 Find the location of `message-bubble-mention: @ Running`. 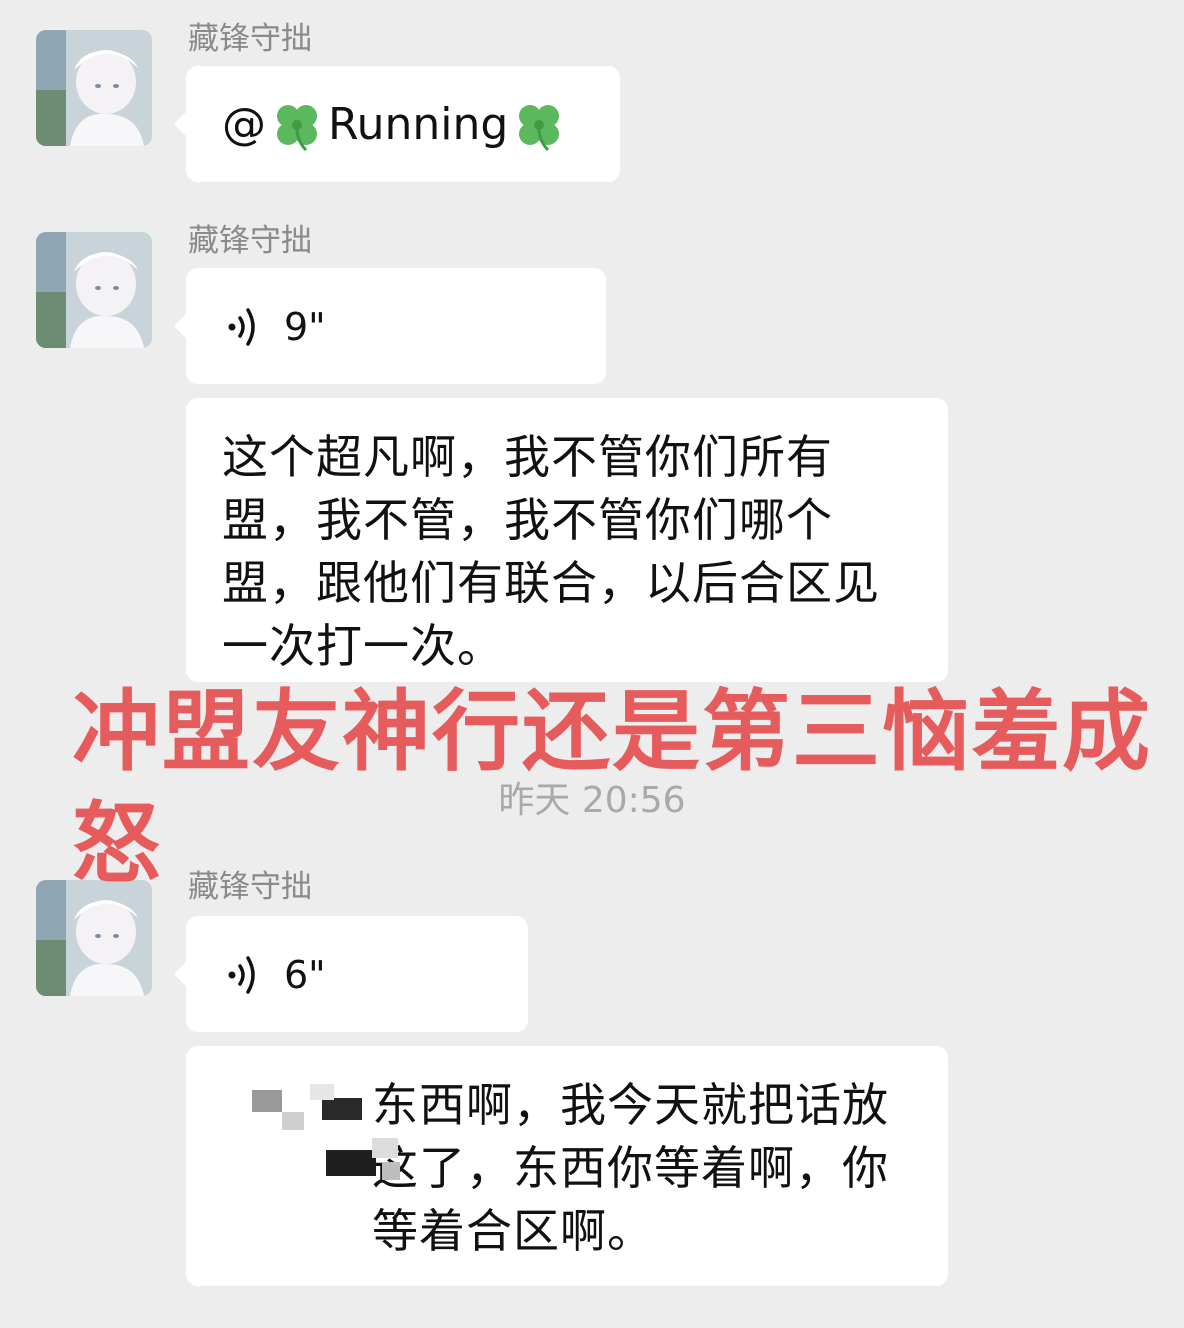

message-bubble-mention: @ Running is located at coordinates (397, 124).